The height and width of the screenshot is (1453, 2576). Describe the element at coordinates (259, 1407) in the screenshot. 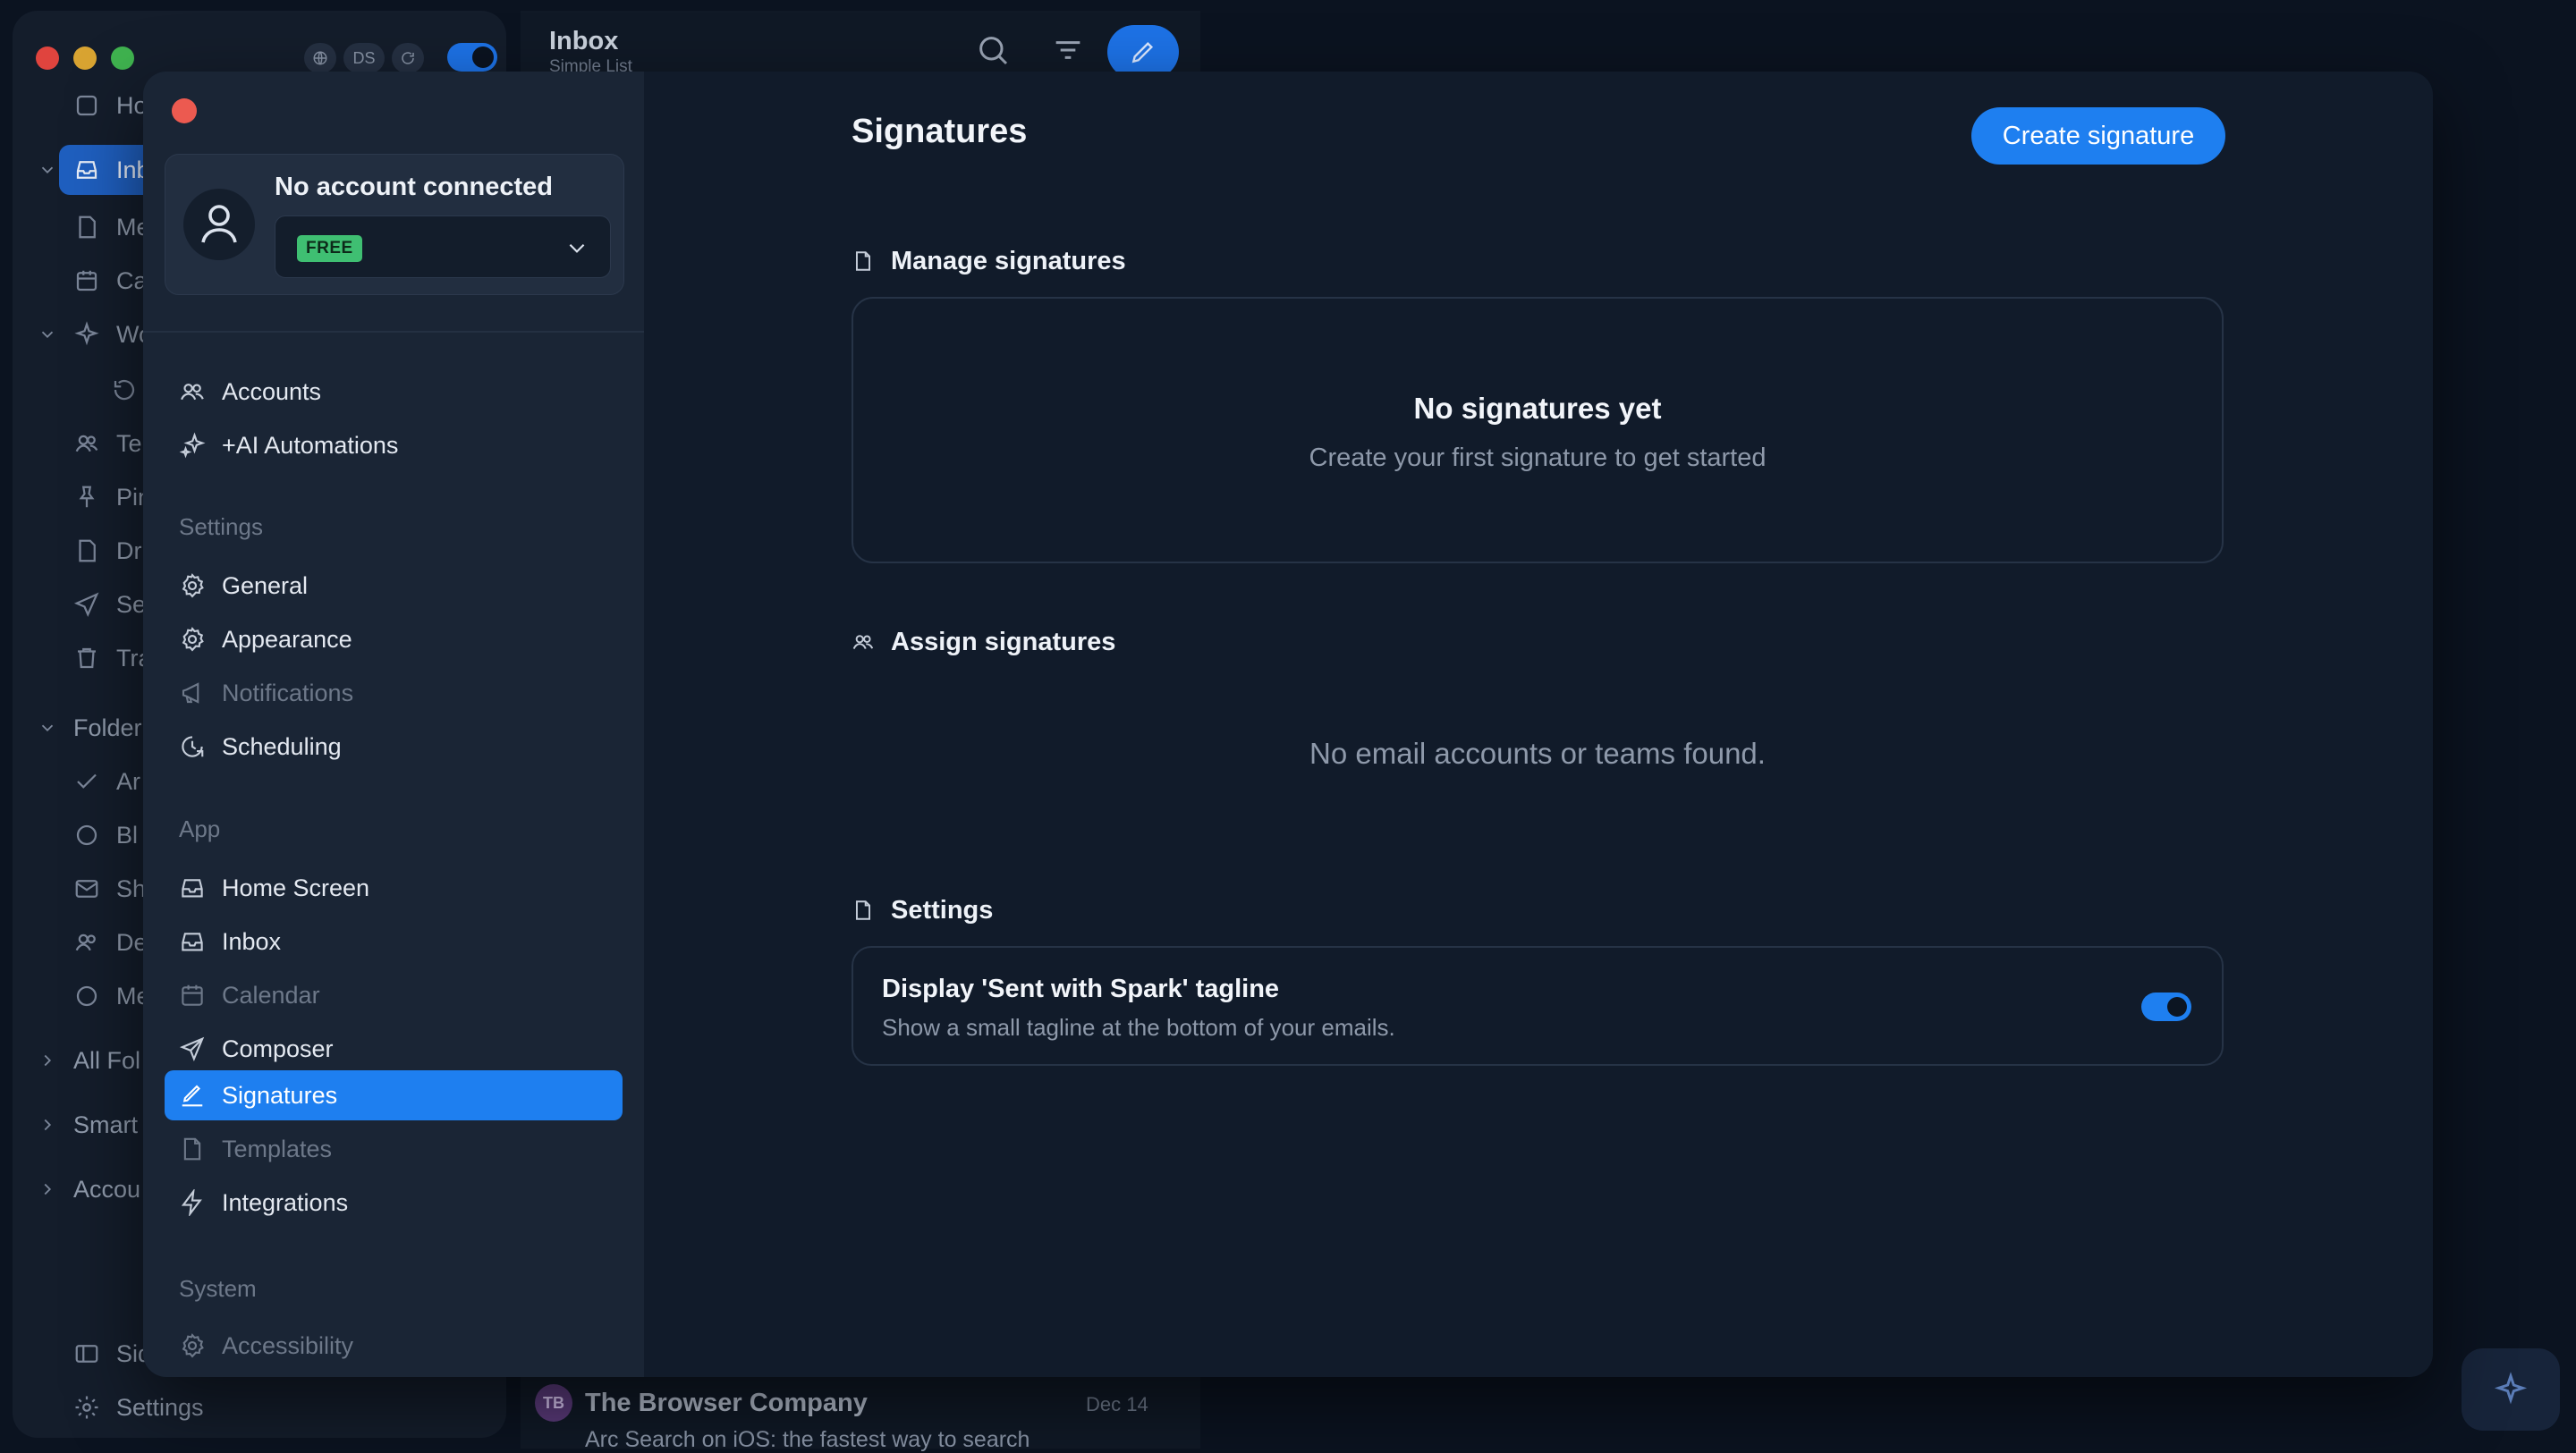

I see `bg-sidebar-item-settings: Settings` at that location.